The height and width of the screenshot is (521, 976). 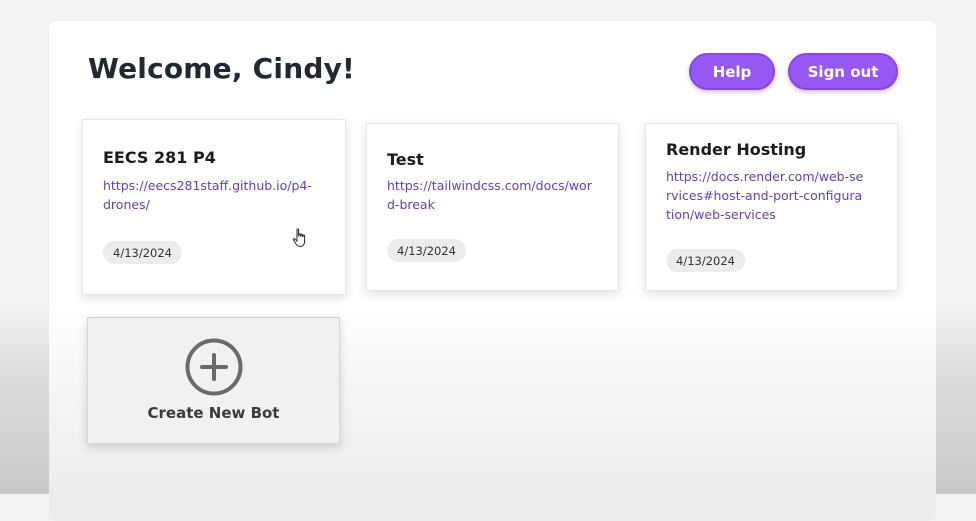 What do you see at coordinates (213, 413) in the screenshot?
I see `create-new-bot-label: Create New Bot` at bounding box center [213, 413].